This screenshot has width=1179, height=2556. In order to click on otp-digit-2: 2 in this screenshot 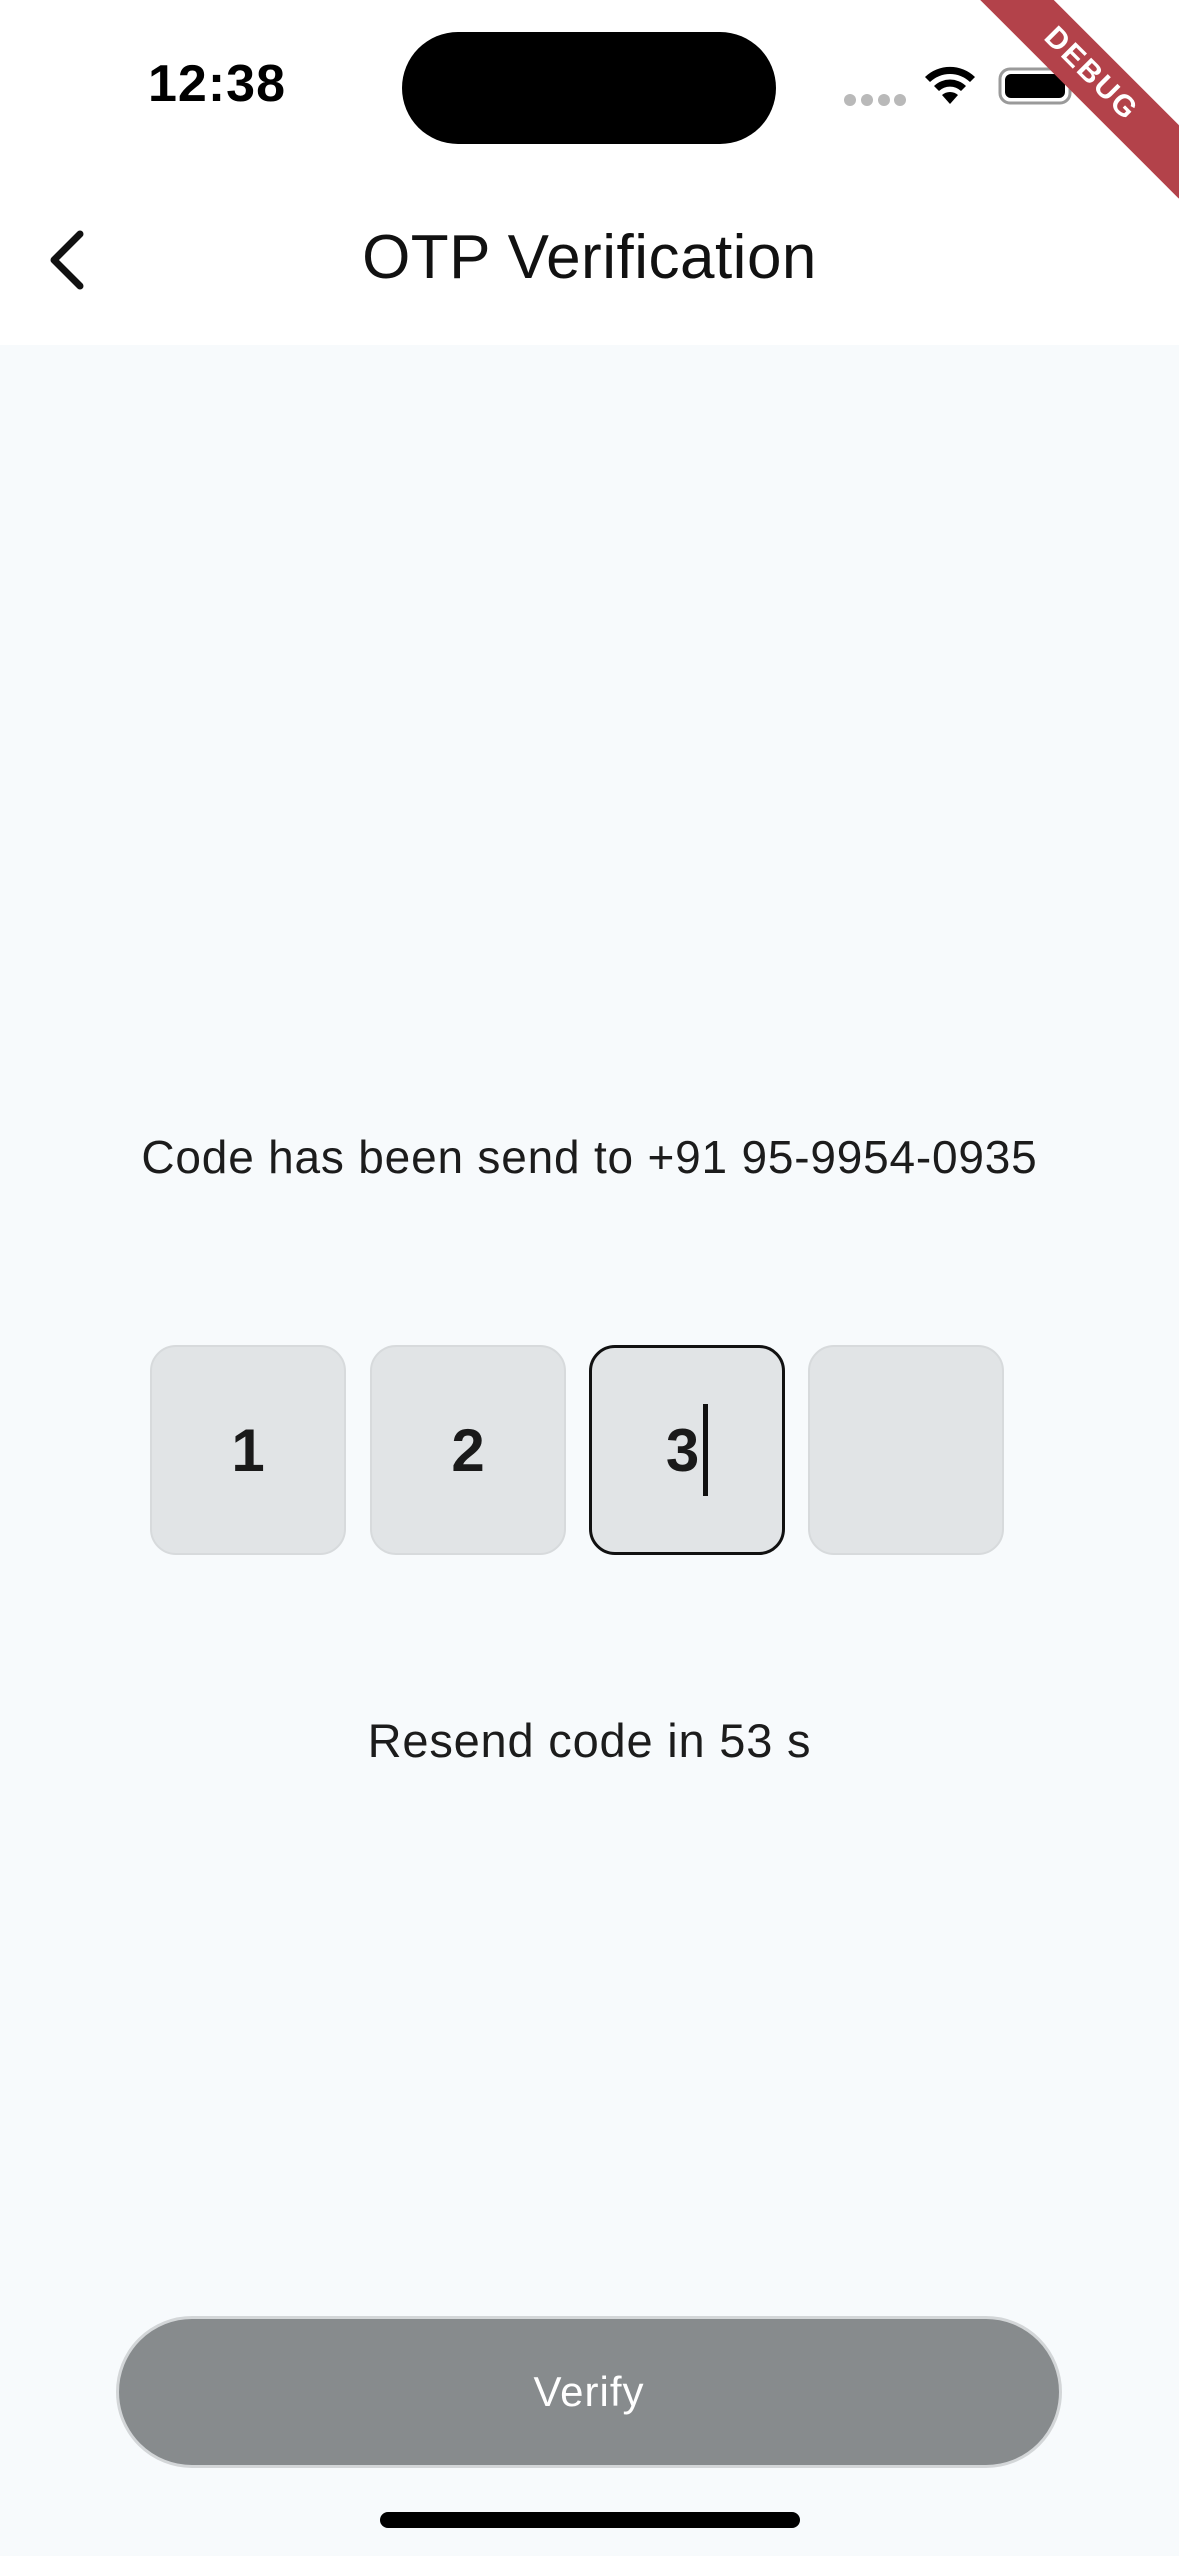, I will do `click(468, 1450)`.